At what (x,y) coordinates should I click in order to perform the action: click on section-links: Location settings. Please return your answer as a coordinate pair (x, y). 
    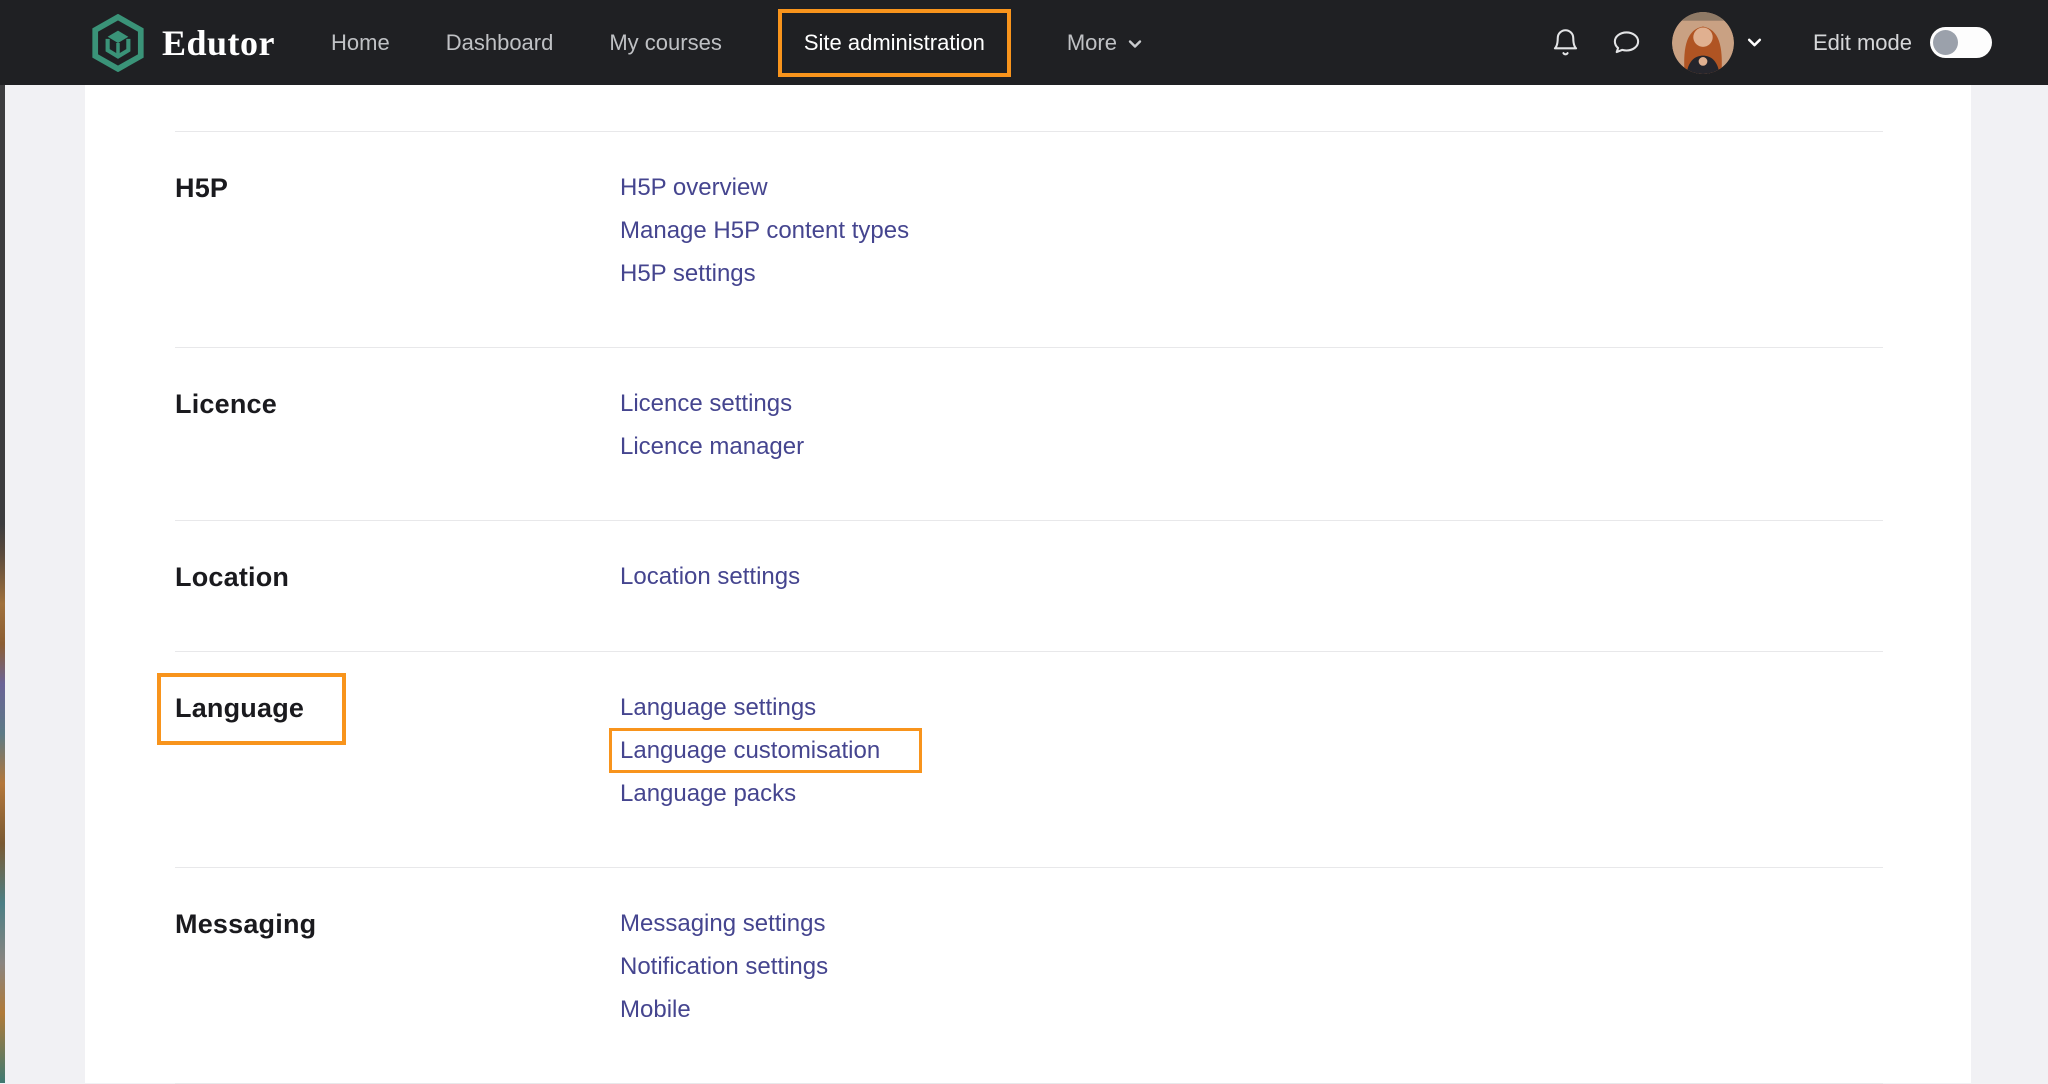
    Looking at the image, I should click on (1251, 577).